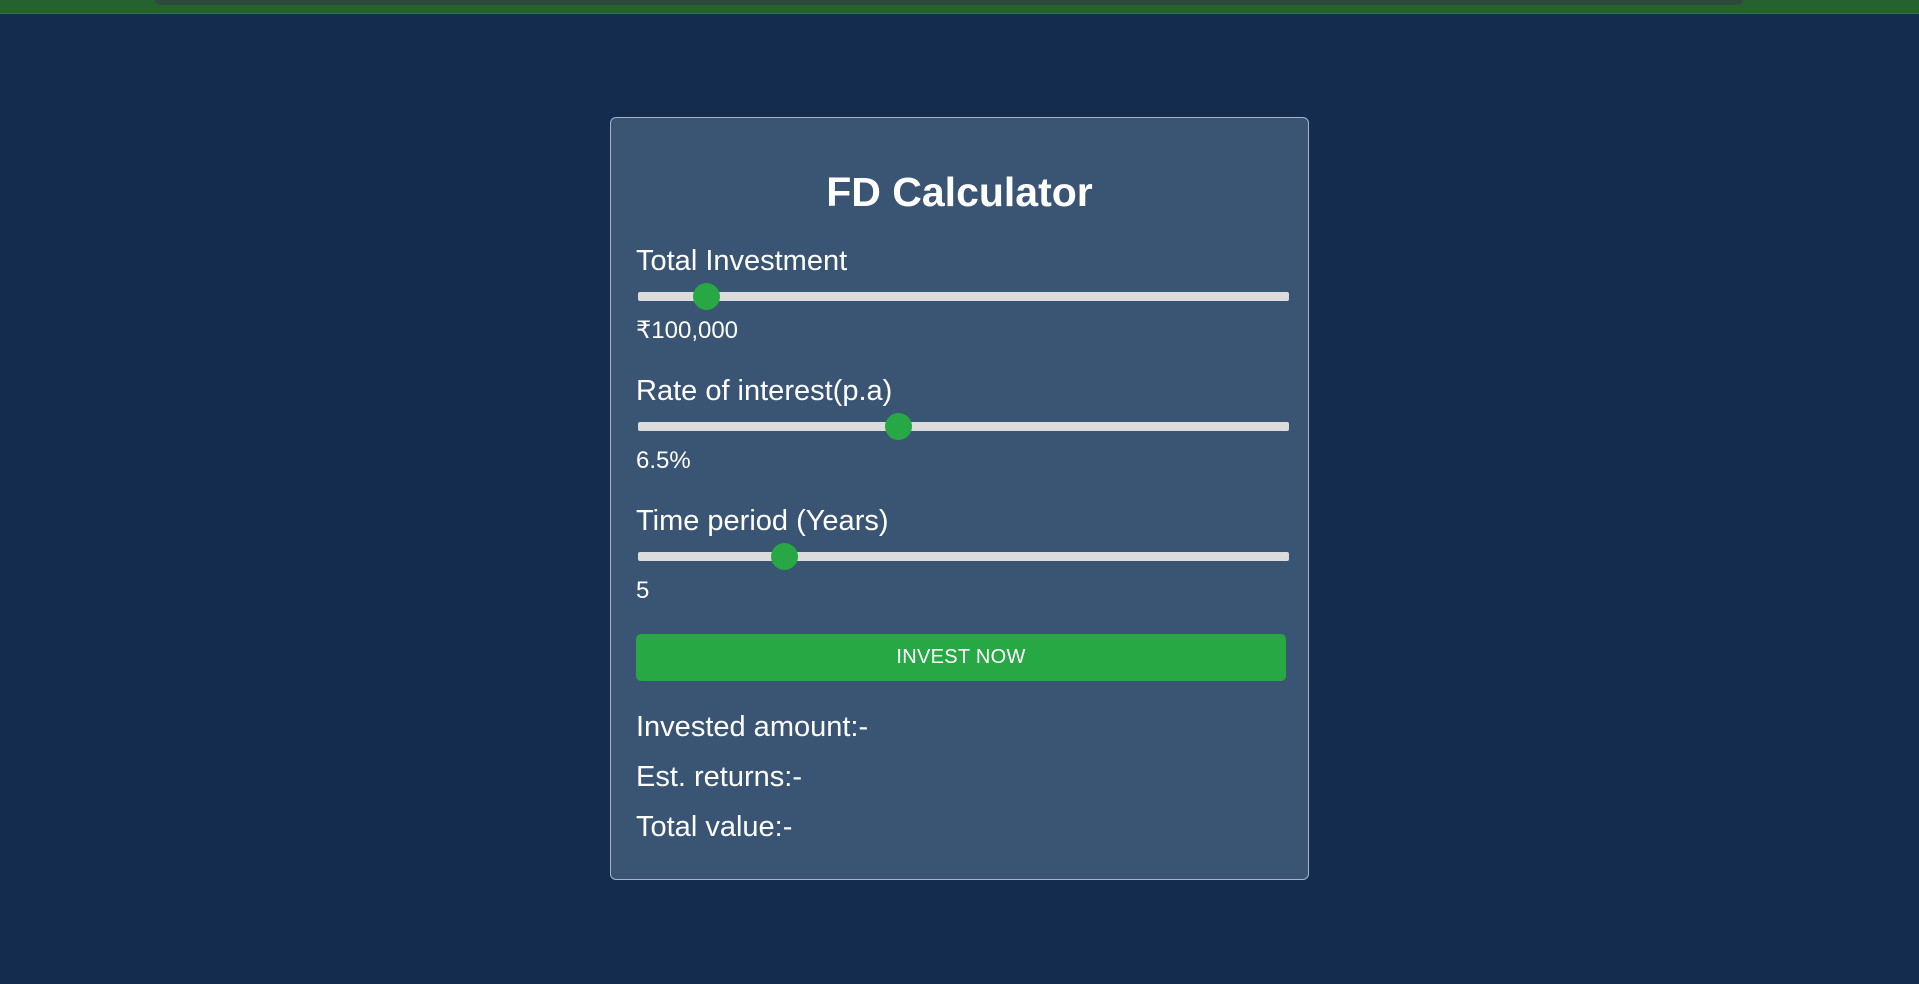 Image resolution: width=1919 pixels, height=984 pixels. Describe the element at coordinates (961, 657) in the screenshot. I see `invest-now-button: INVEST NOW` at that location.